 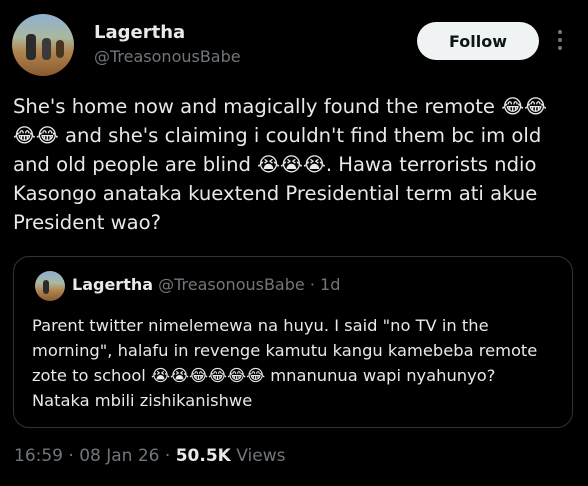 What do you see at coordinates (330, 284) in the screenshot?
I see `quoted-time: 1d` at bounding box center [330, 284].